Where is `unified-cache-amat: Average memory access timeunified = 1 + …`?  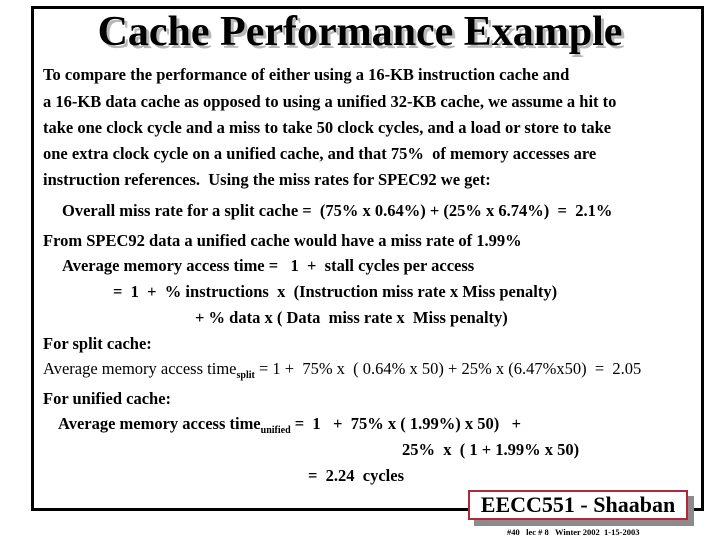
unified-cache-amat: Average memory access timeunified = 1 + … is located at coordinates (289, 427).